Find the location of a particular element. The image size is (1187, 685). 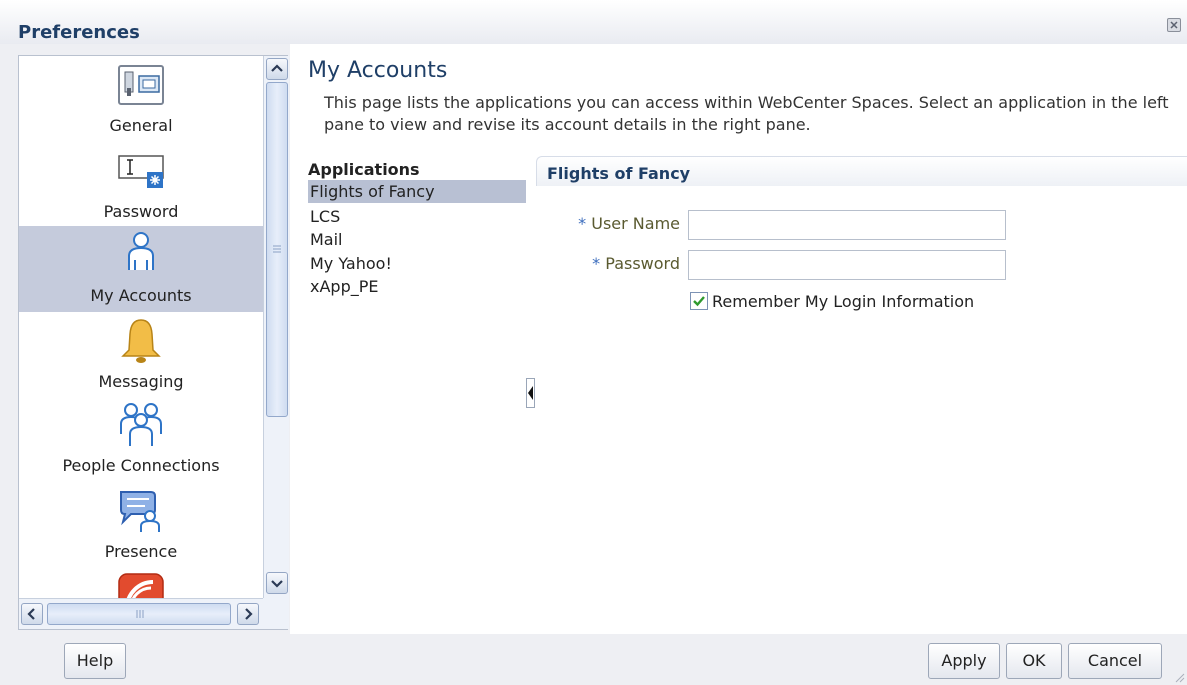

scroll-up-button is located at coordinates (277, 69).